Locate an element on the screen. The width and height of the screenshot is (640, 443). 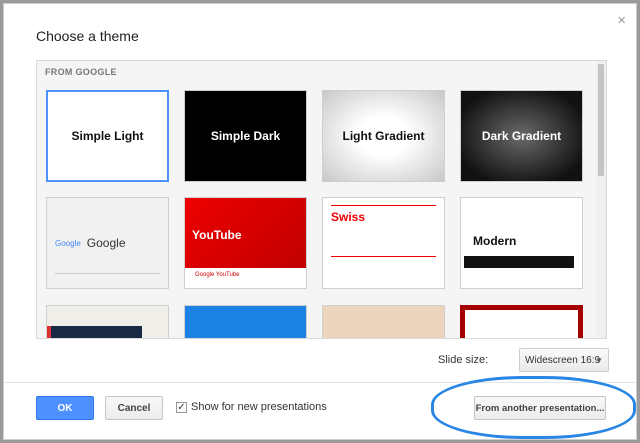
theme-label: Dark Gradient is located at coordinates (521, 136).